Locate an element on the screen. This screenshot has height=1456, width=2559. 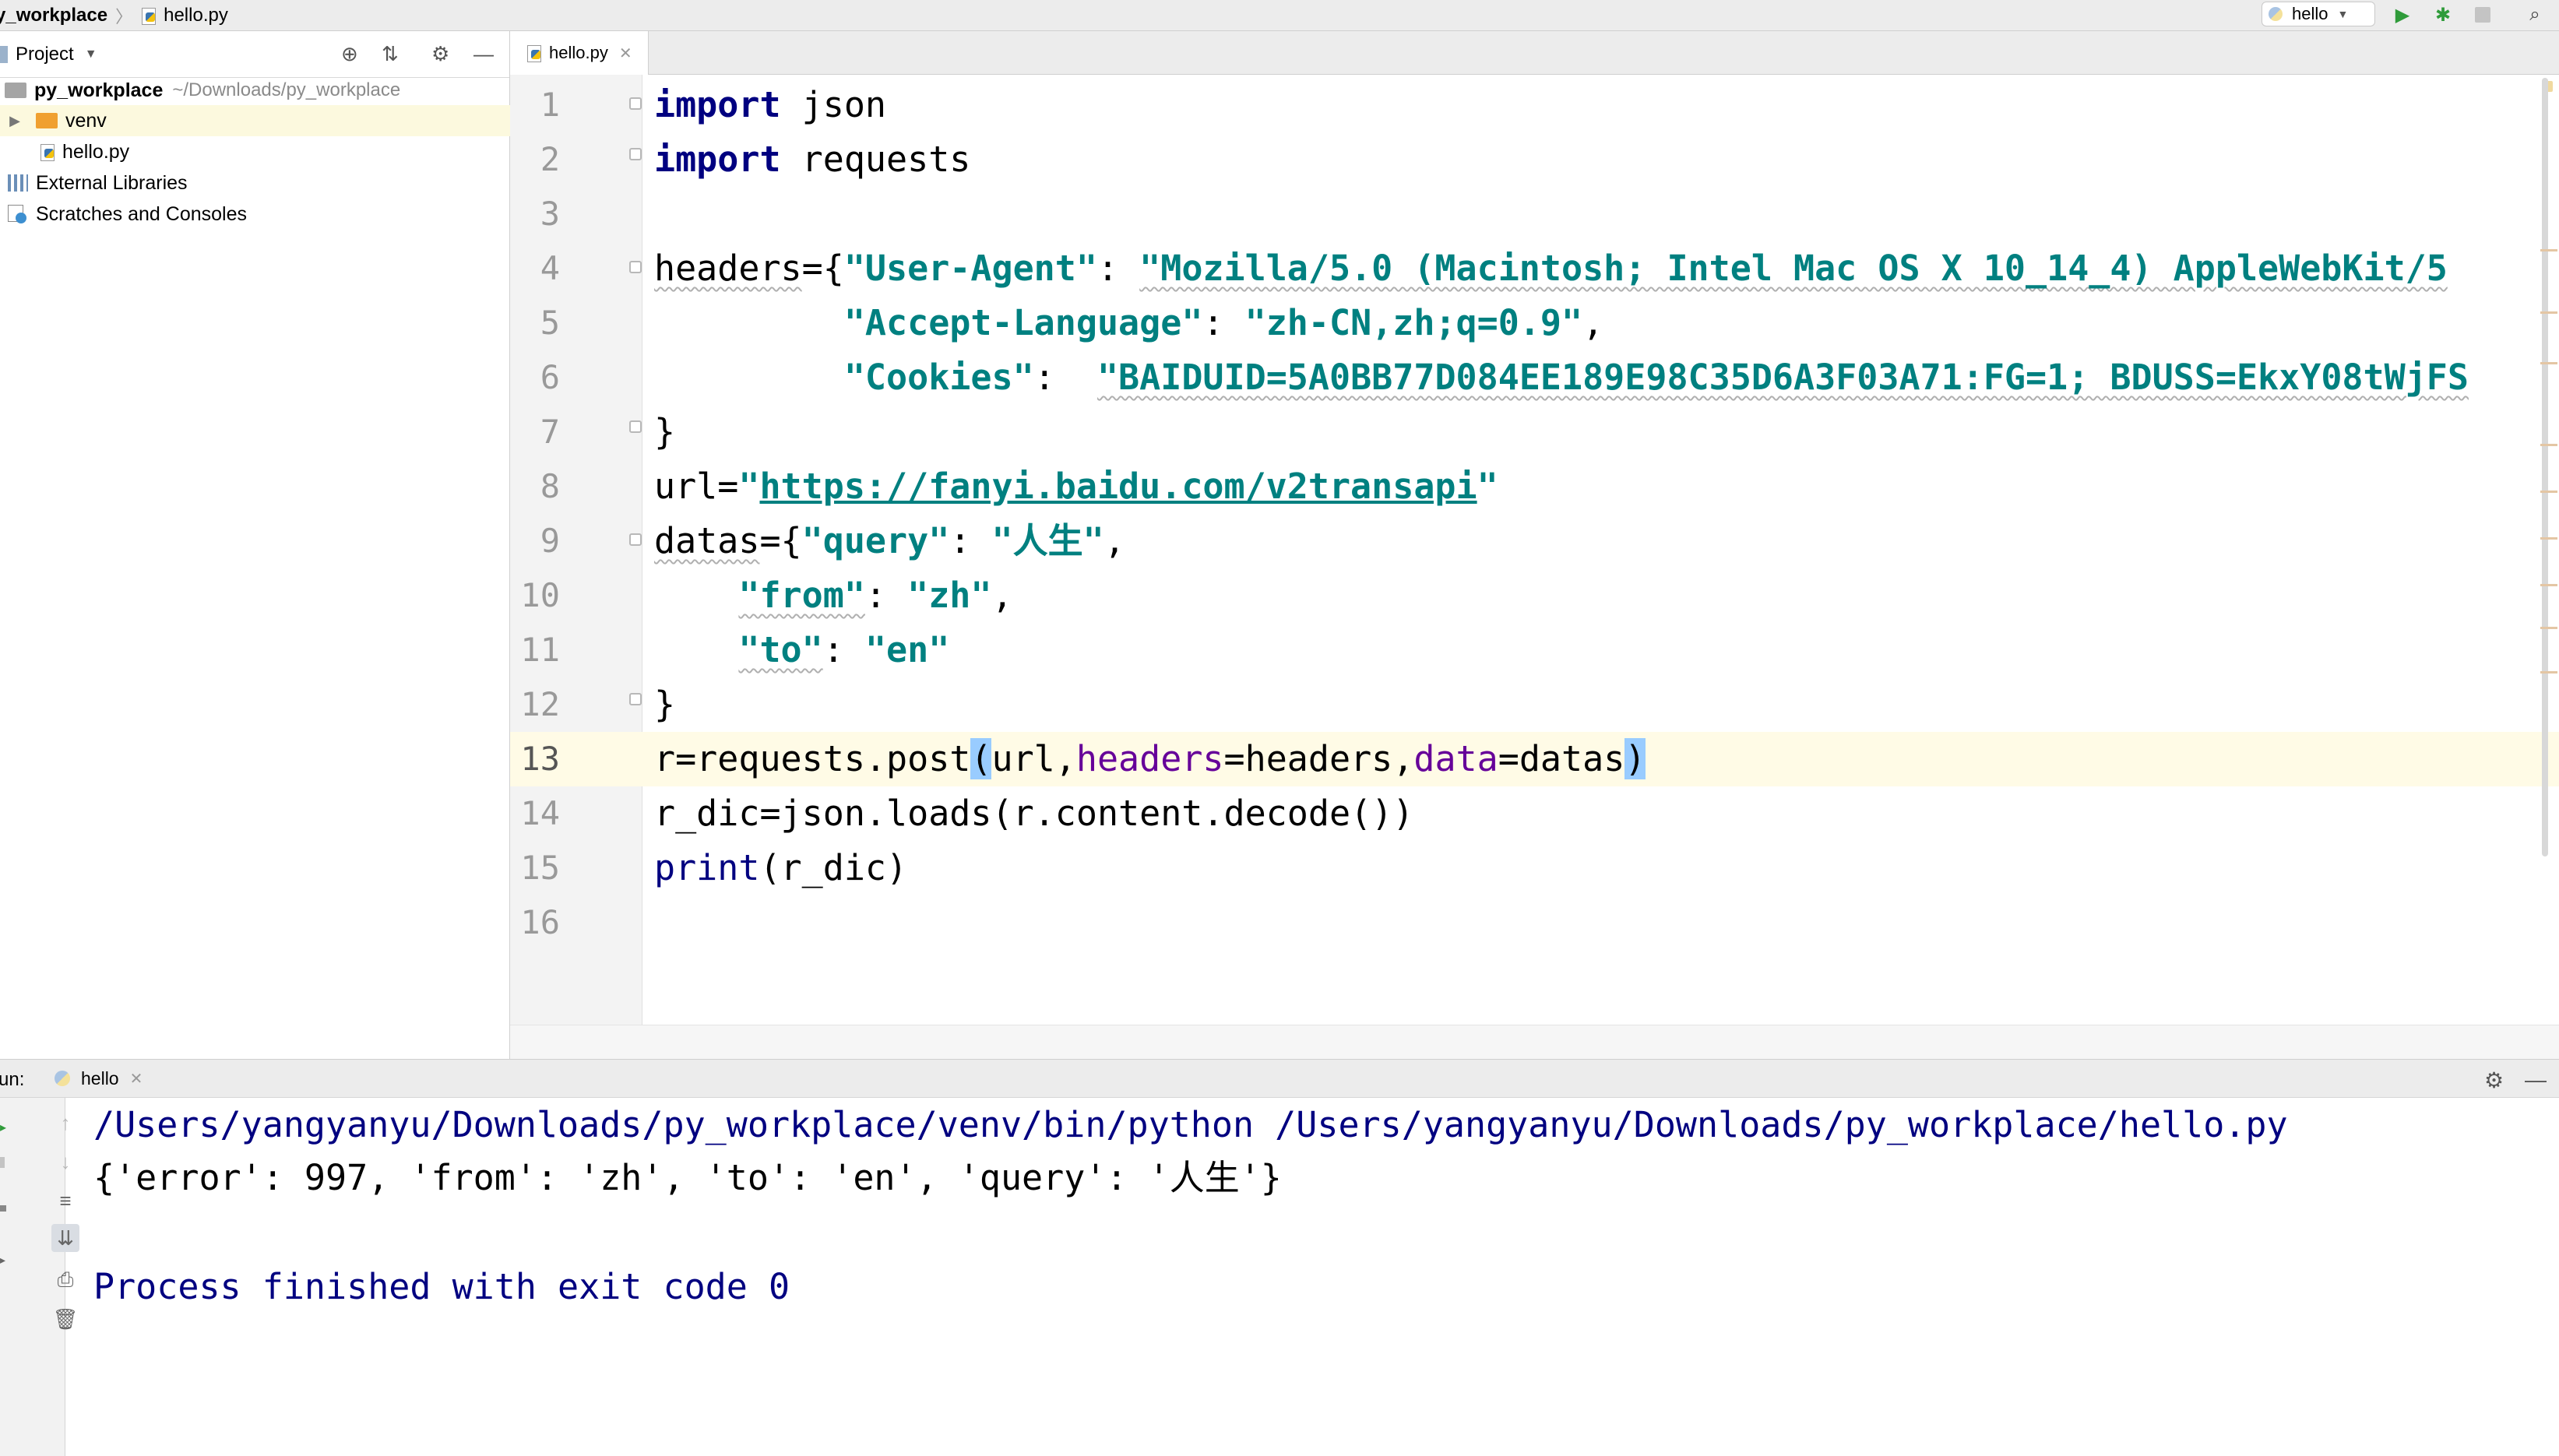
code-line-12: } is located at coordinates (664, 704).